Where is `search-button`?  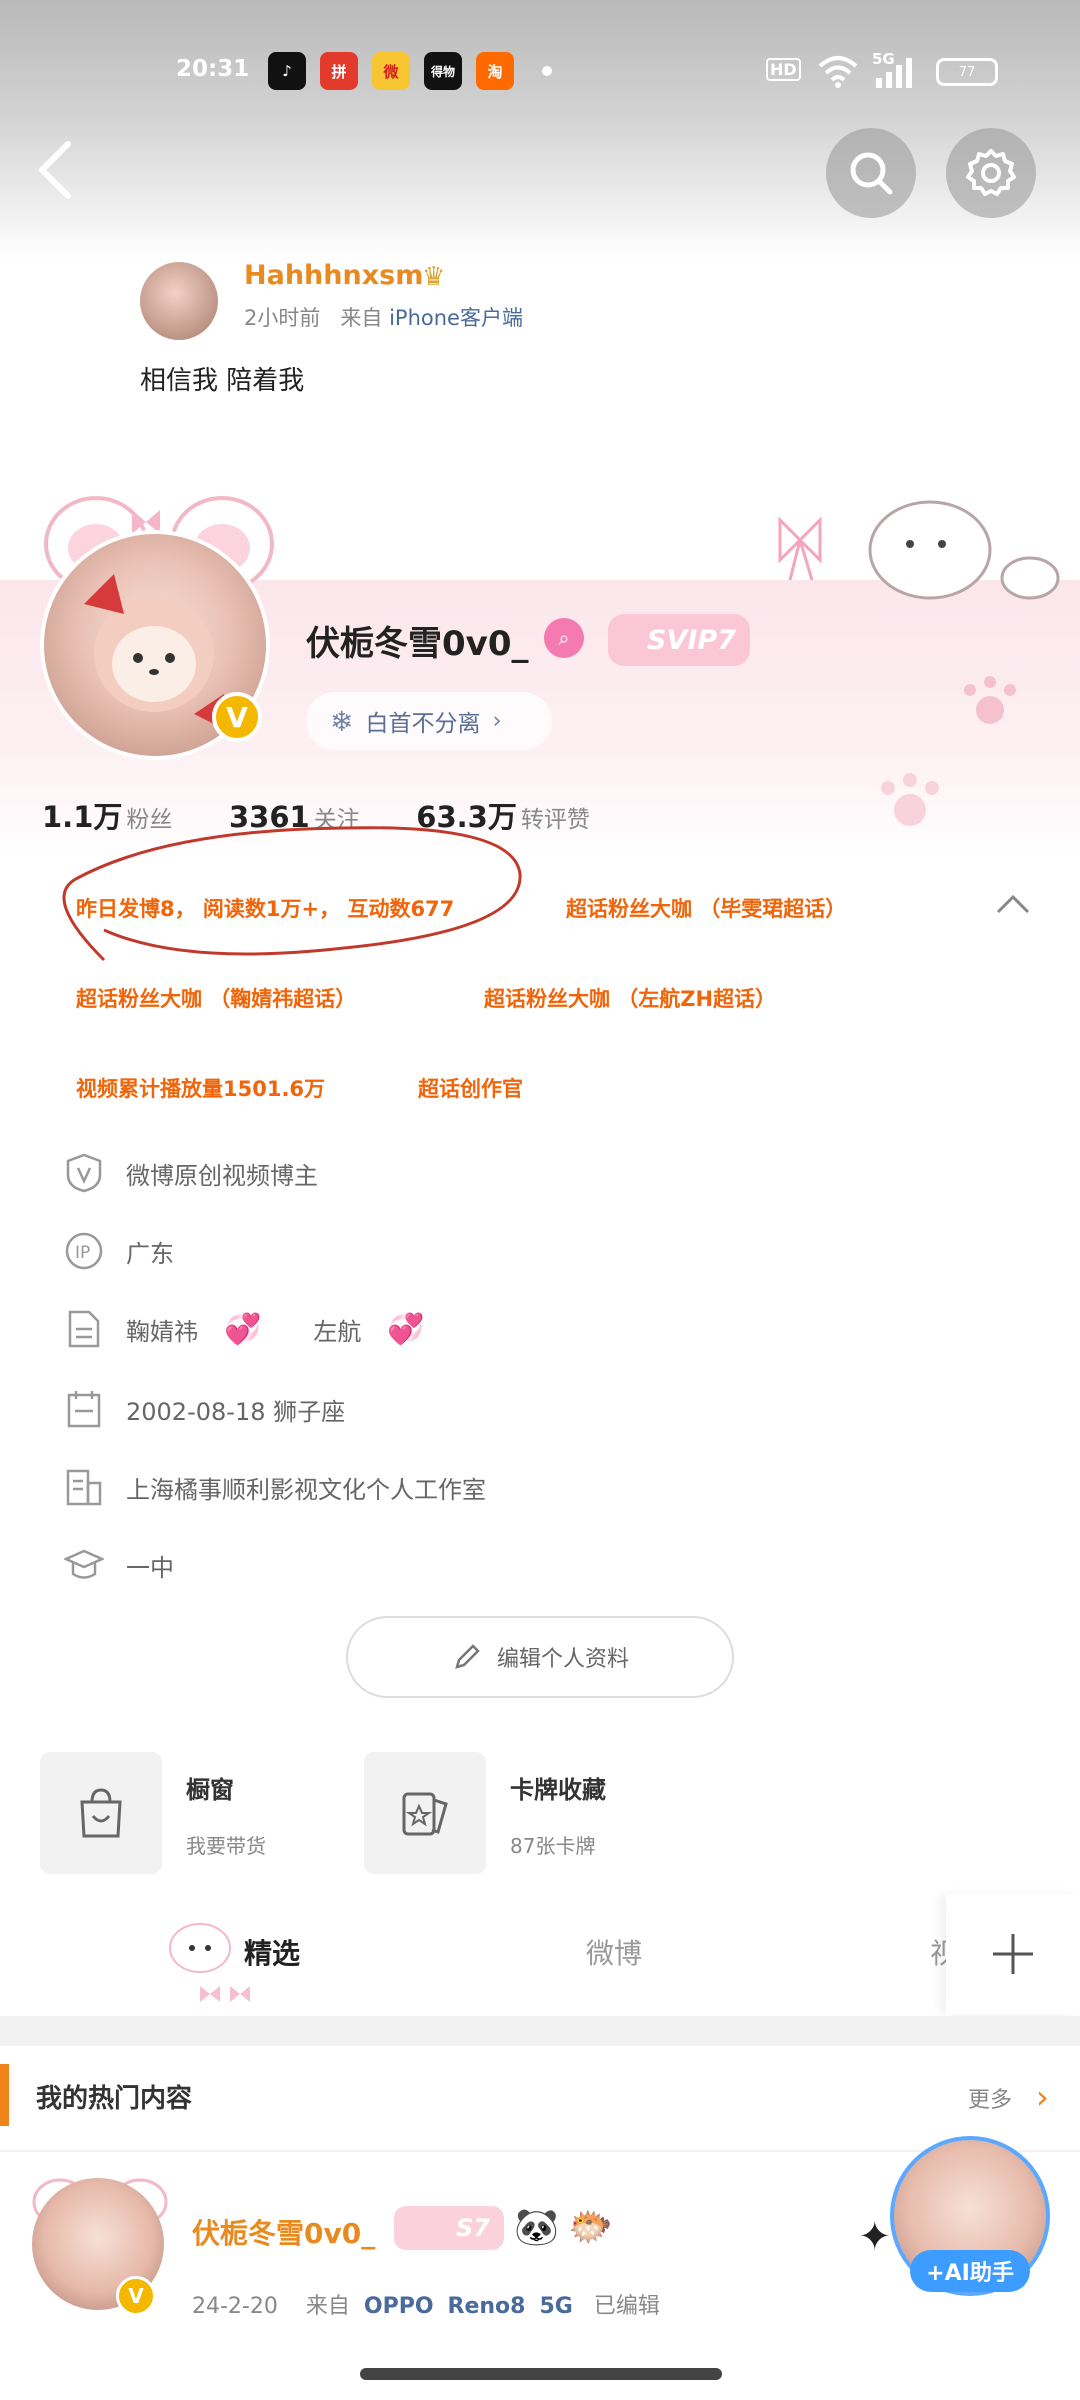
search-button is located at coordinates (871, 173).